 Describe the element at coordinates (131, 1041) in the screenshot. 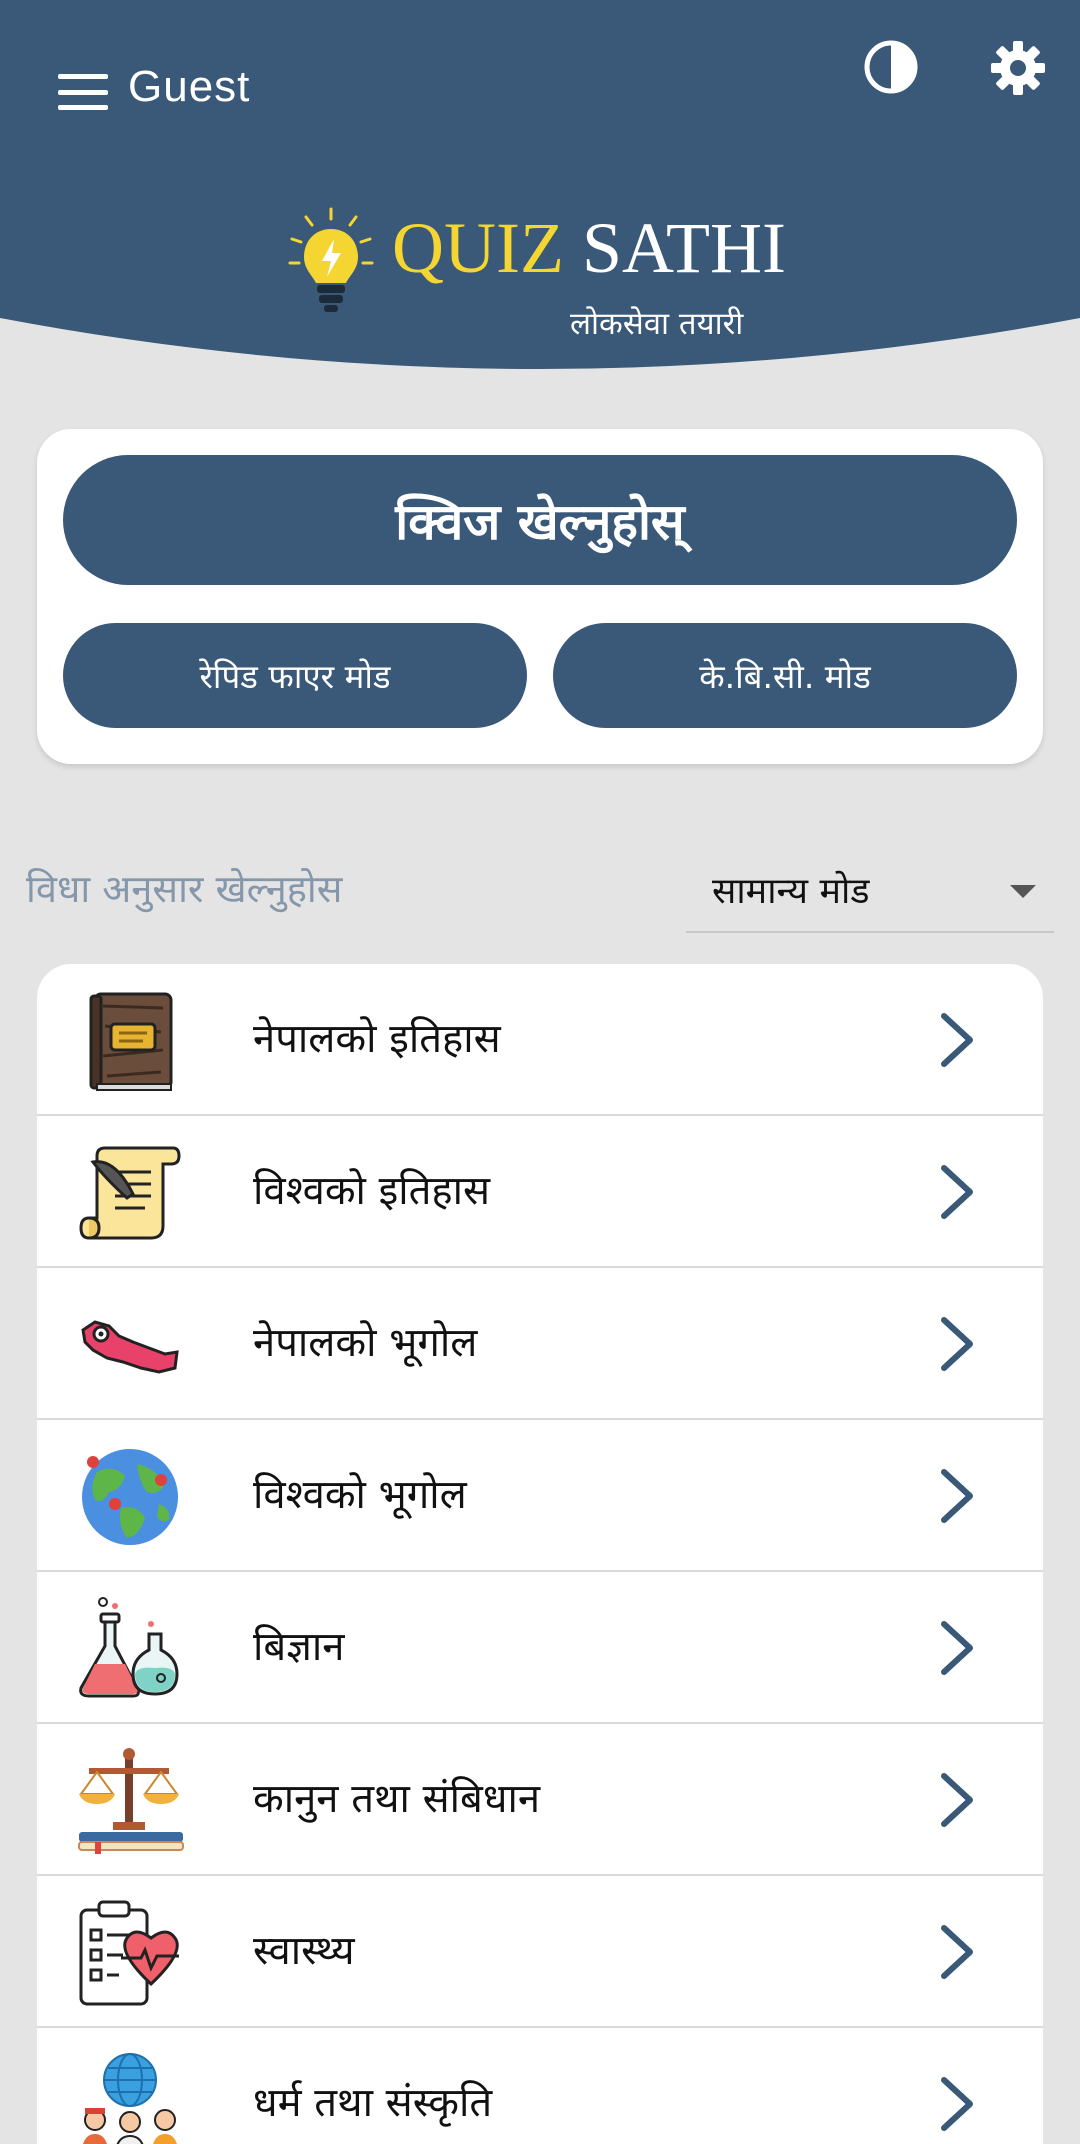

I see `old-book-icon` at that location.